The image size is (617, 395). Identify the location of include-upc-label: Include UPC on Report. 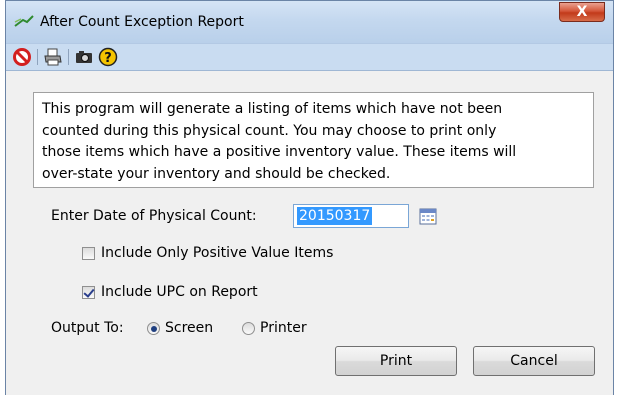
(179, 292).